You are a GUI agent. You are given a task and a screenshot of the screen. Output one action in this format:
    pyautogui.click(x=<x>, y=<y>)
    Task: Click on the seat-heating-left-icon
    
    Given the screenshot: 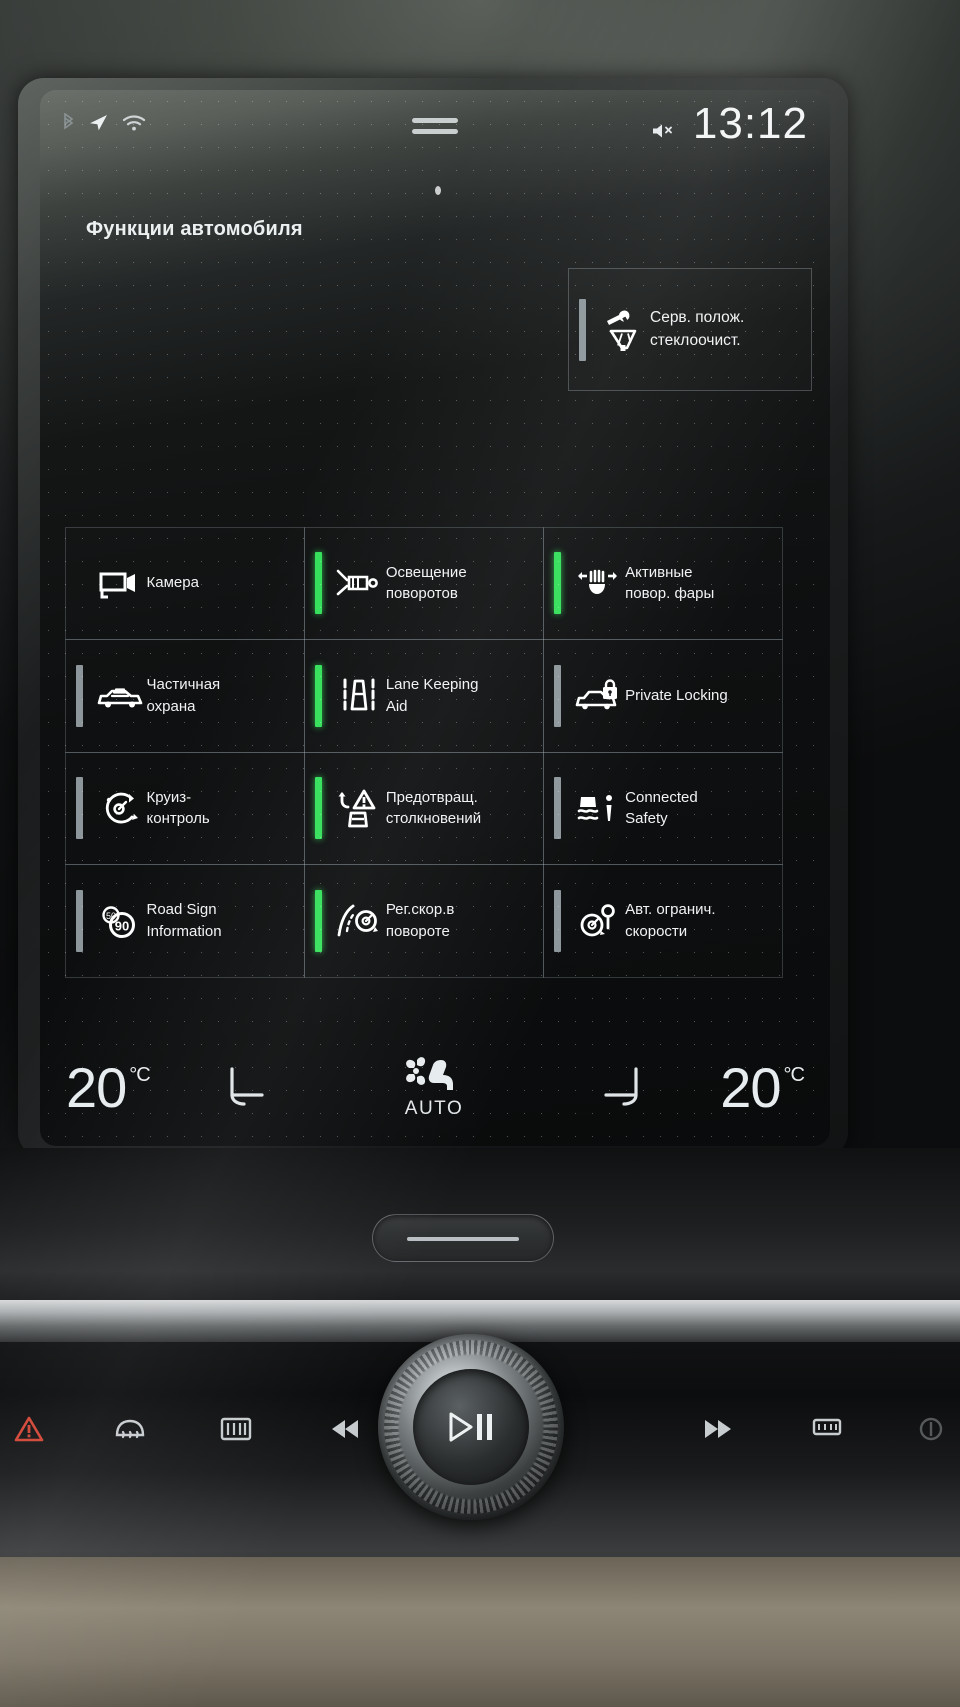 What is the action you would take?
    pyautogui.click(x=253, y=1087)
    